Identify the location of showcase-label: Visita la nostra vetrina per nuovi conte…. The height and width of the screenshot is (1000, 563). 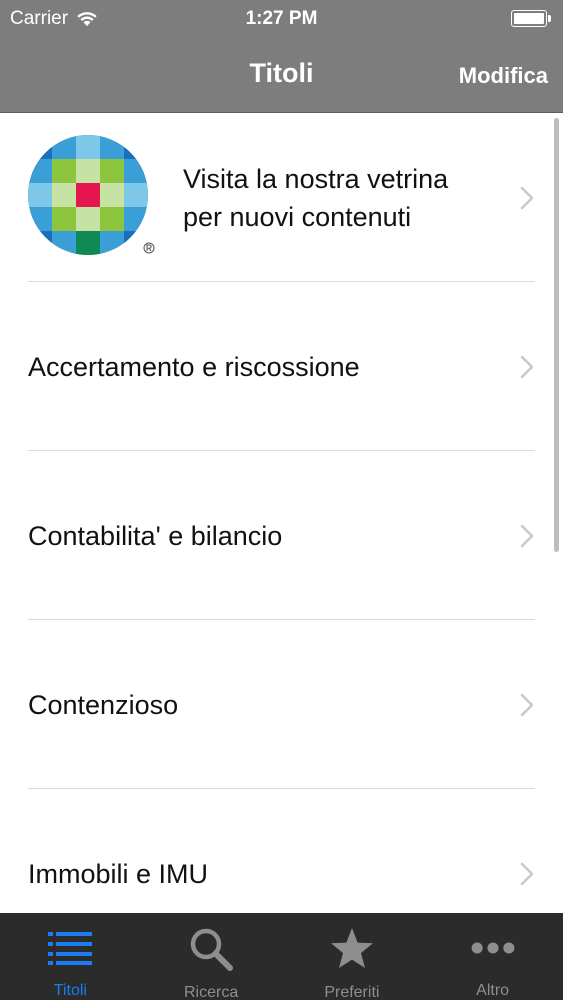
(315, 198).